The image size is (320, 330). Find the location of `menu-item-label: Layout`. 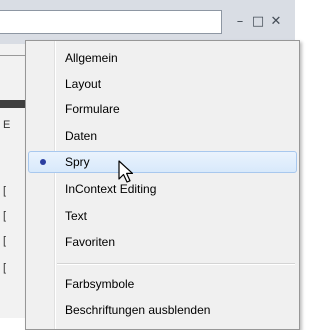

menu-item-label: Layout is located at coordinates (83, 84).